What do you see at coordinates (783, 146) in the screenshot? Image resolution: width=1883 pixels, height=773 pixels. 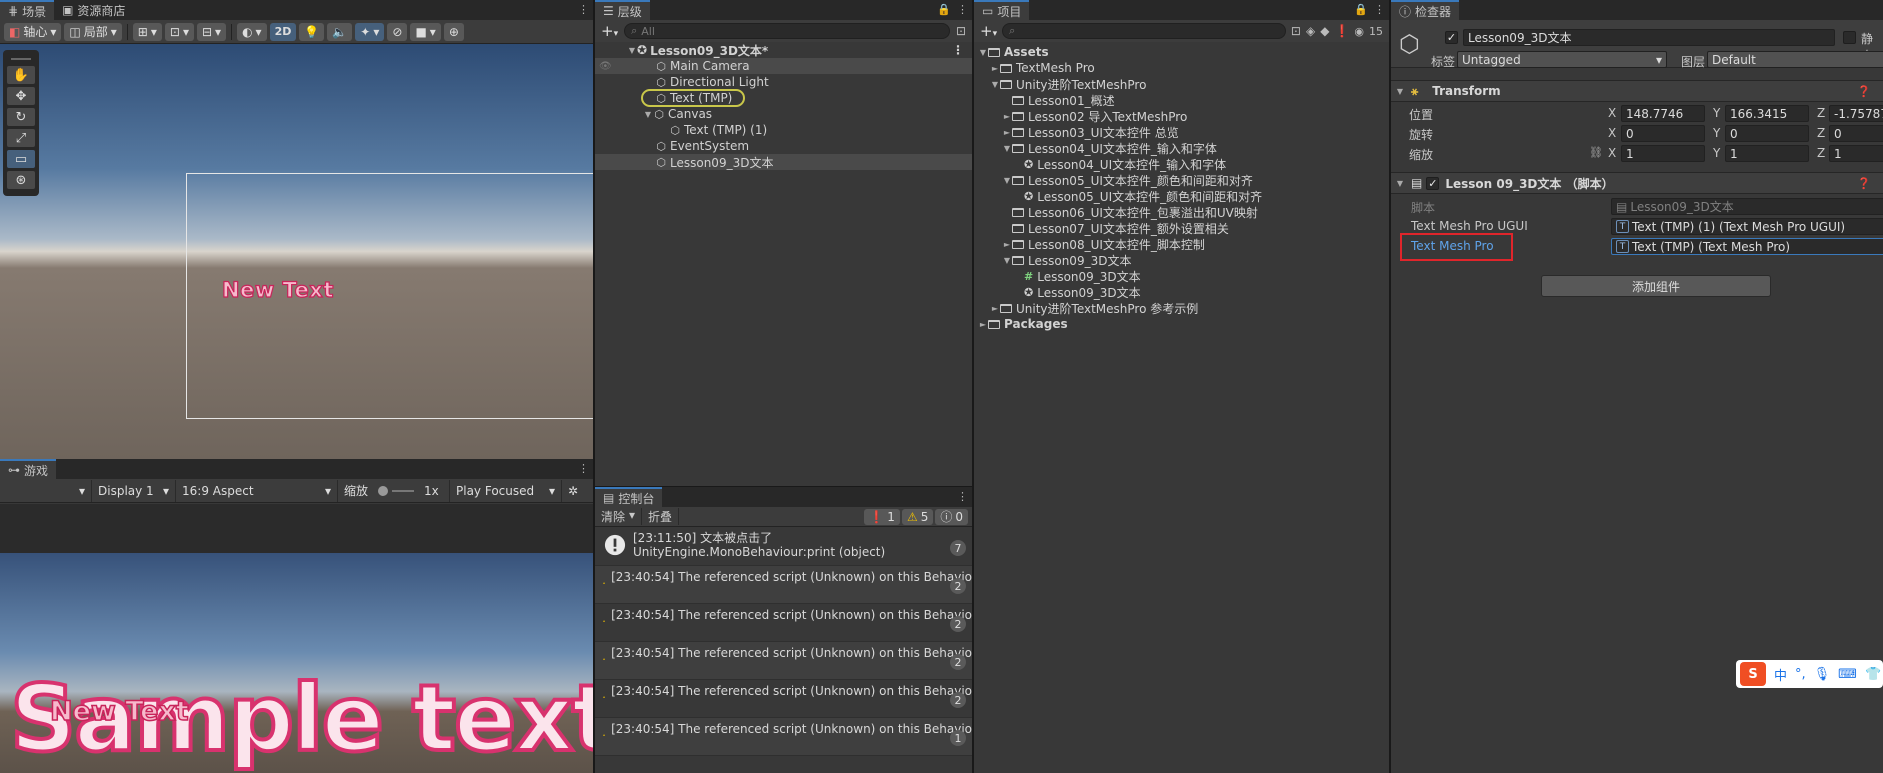 I see `hierarchy-item-eventsystem: ⬡ EventSystem` at bounding box center [783, 146].